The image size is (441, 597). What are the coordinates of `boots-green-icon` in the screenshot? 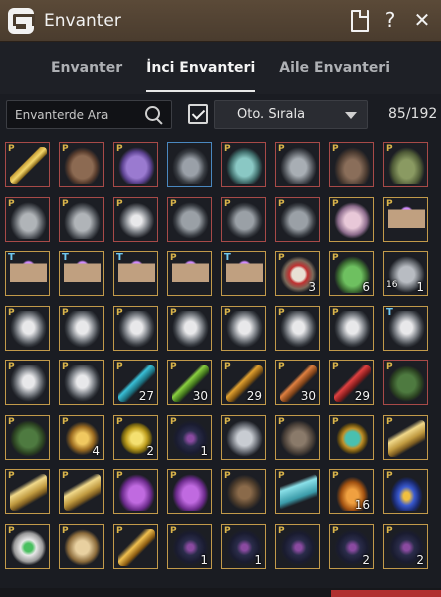 It's located at (406, 165).